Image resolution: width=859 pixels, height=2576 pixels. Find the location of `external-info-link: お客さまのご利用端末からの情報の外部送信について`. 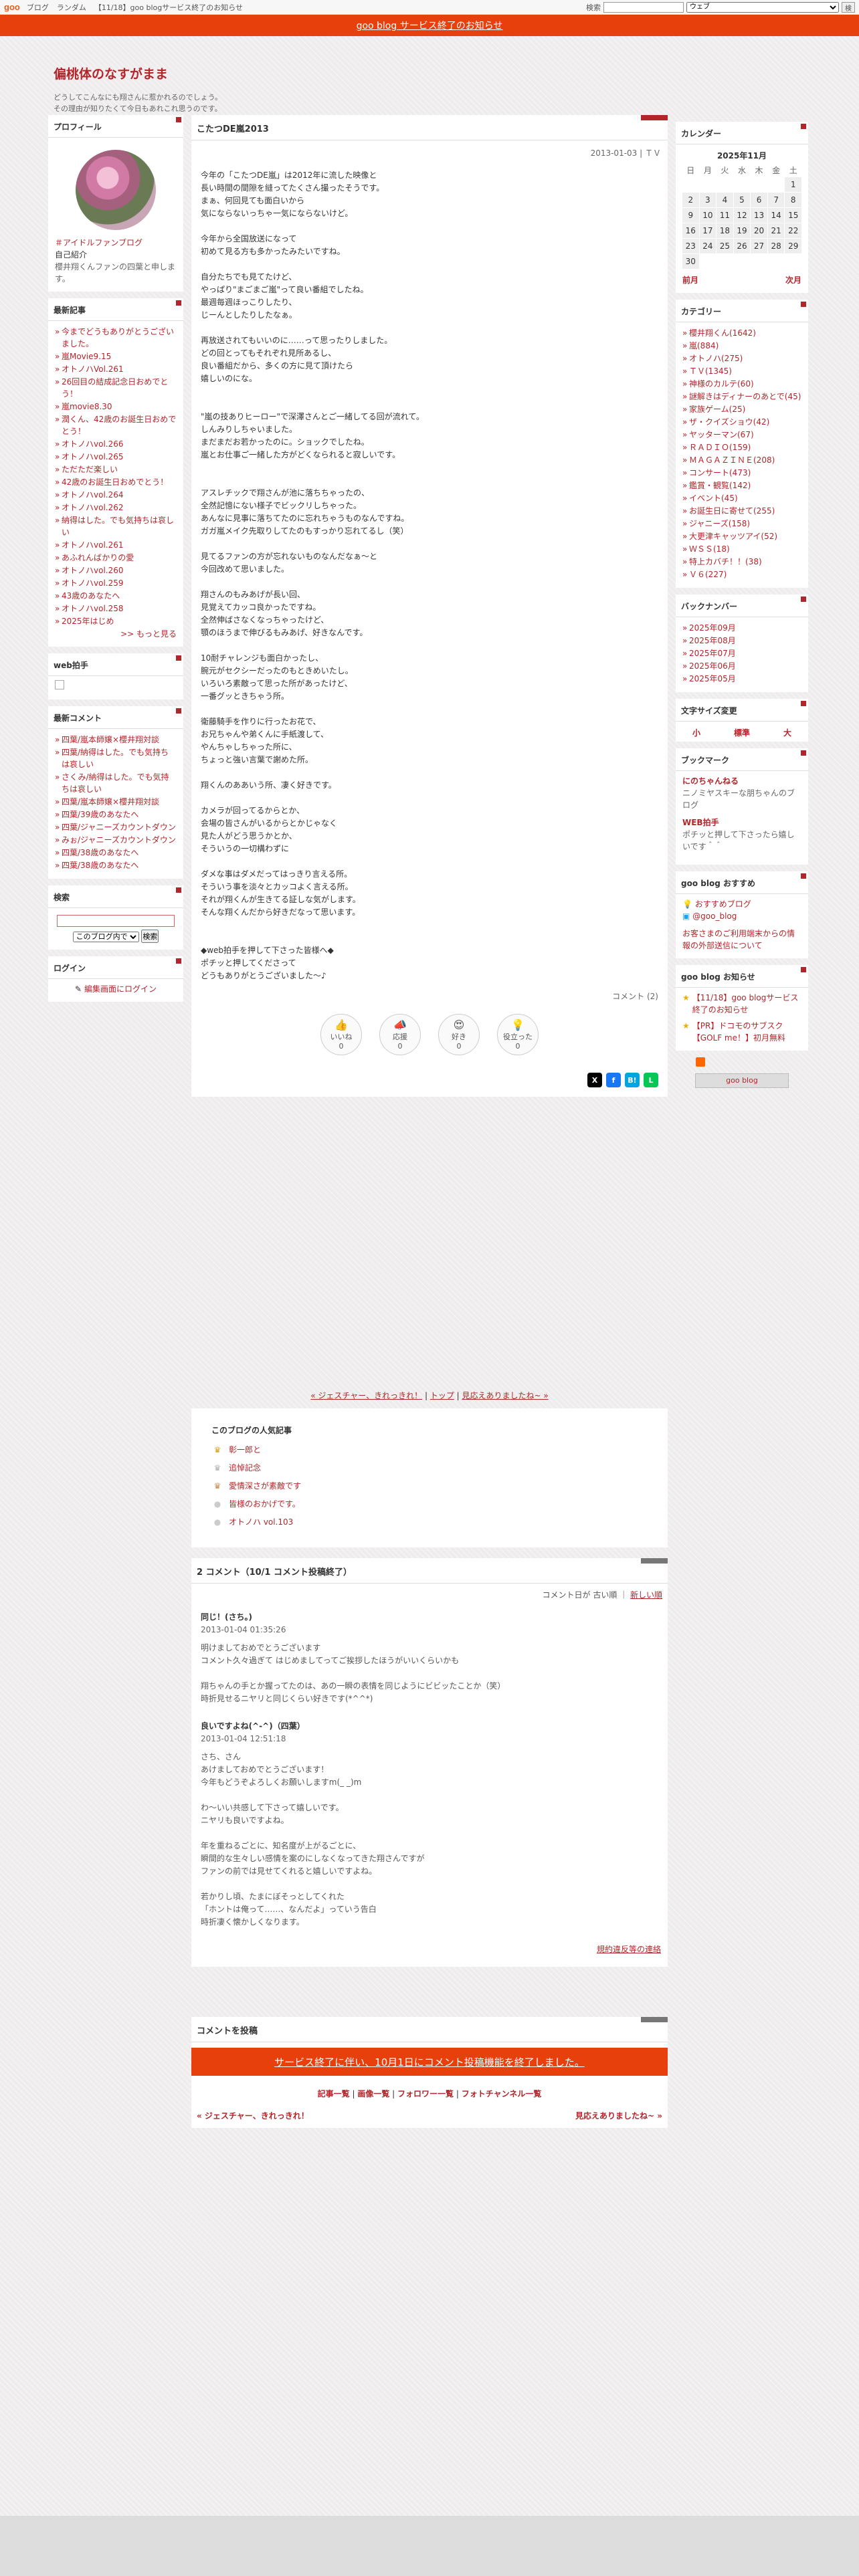

external-info-link: お客さまのご利用端末からの情報の外部送信について is located at coordinates (738, 940).